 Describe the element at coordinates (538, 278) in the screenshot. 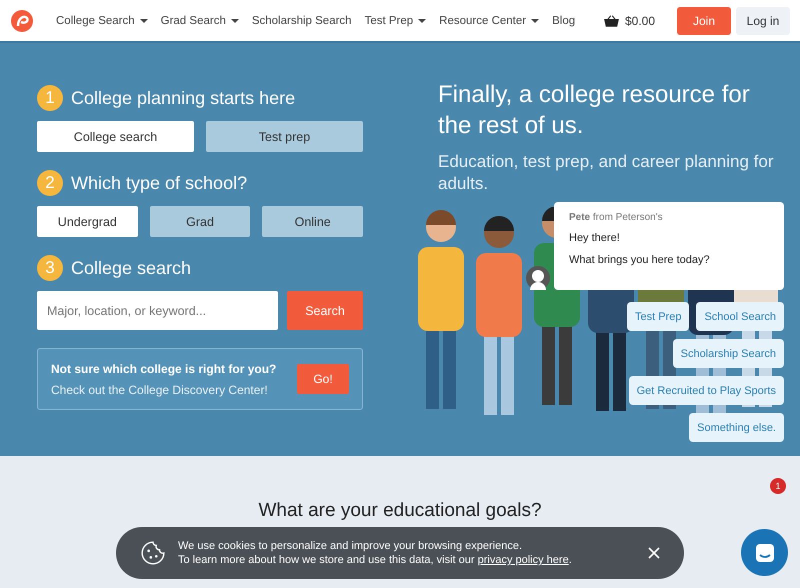

I see `avatar-icon` at that location.